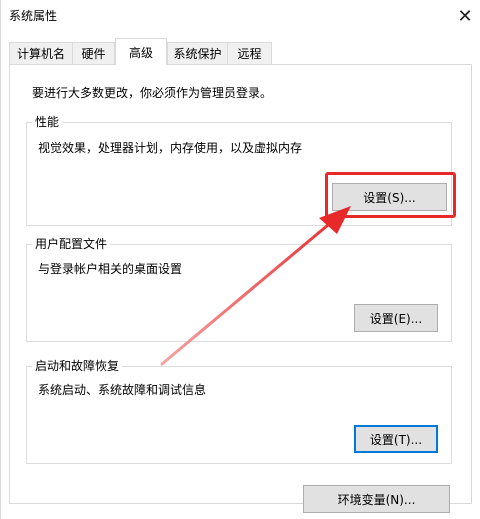 This screenshot has width=480, height=519. Describe the element at coordinates (141, 51) in the screenshot. I see `tab-advanced: 高级` at that location.